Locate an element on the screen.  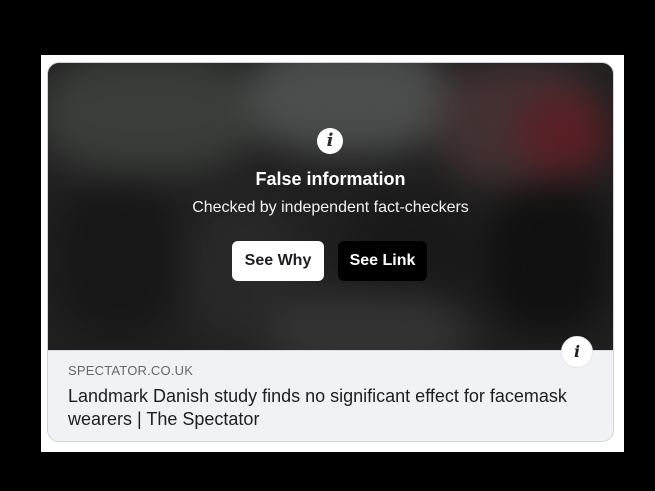
warning-title: False information is located at coordinates (330, 179).